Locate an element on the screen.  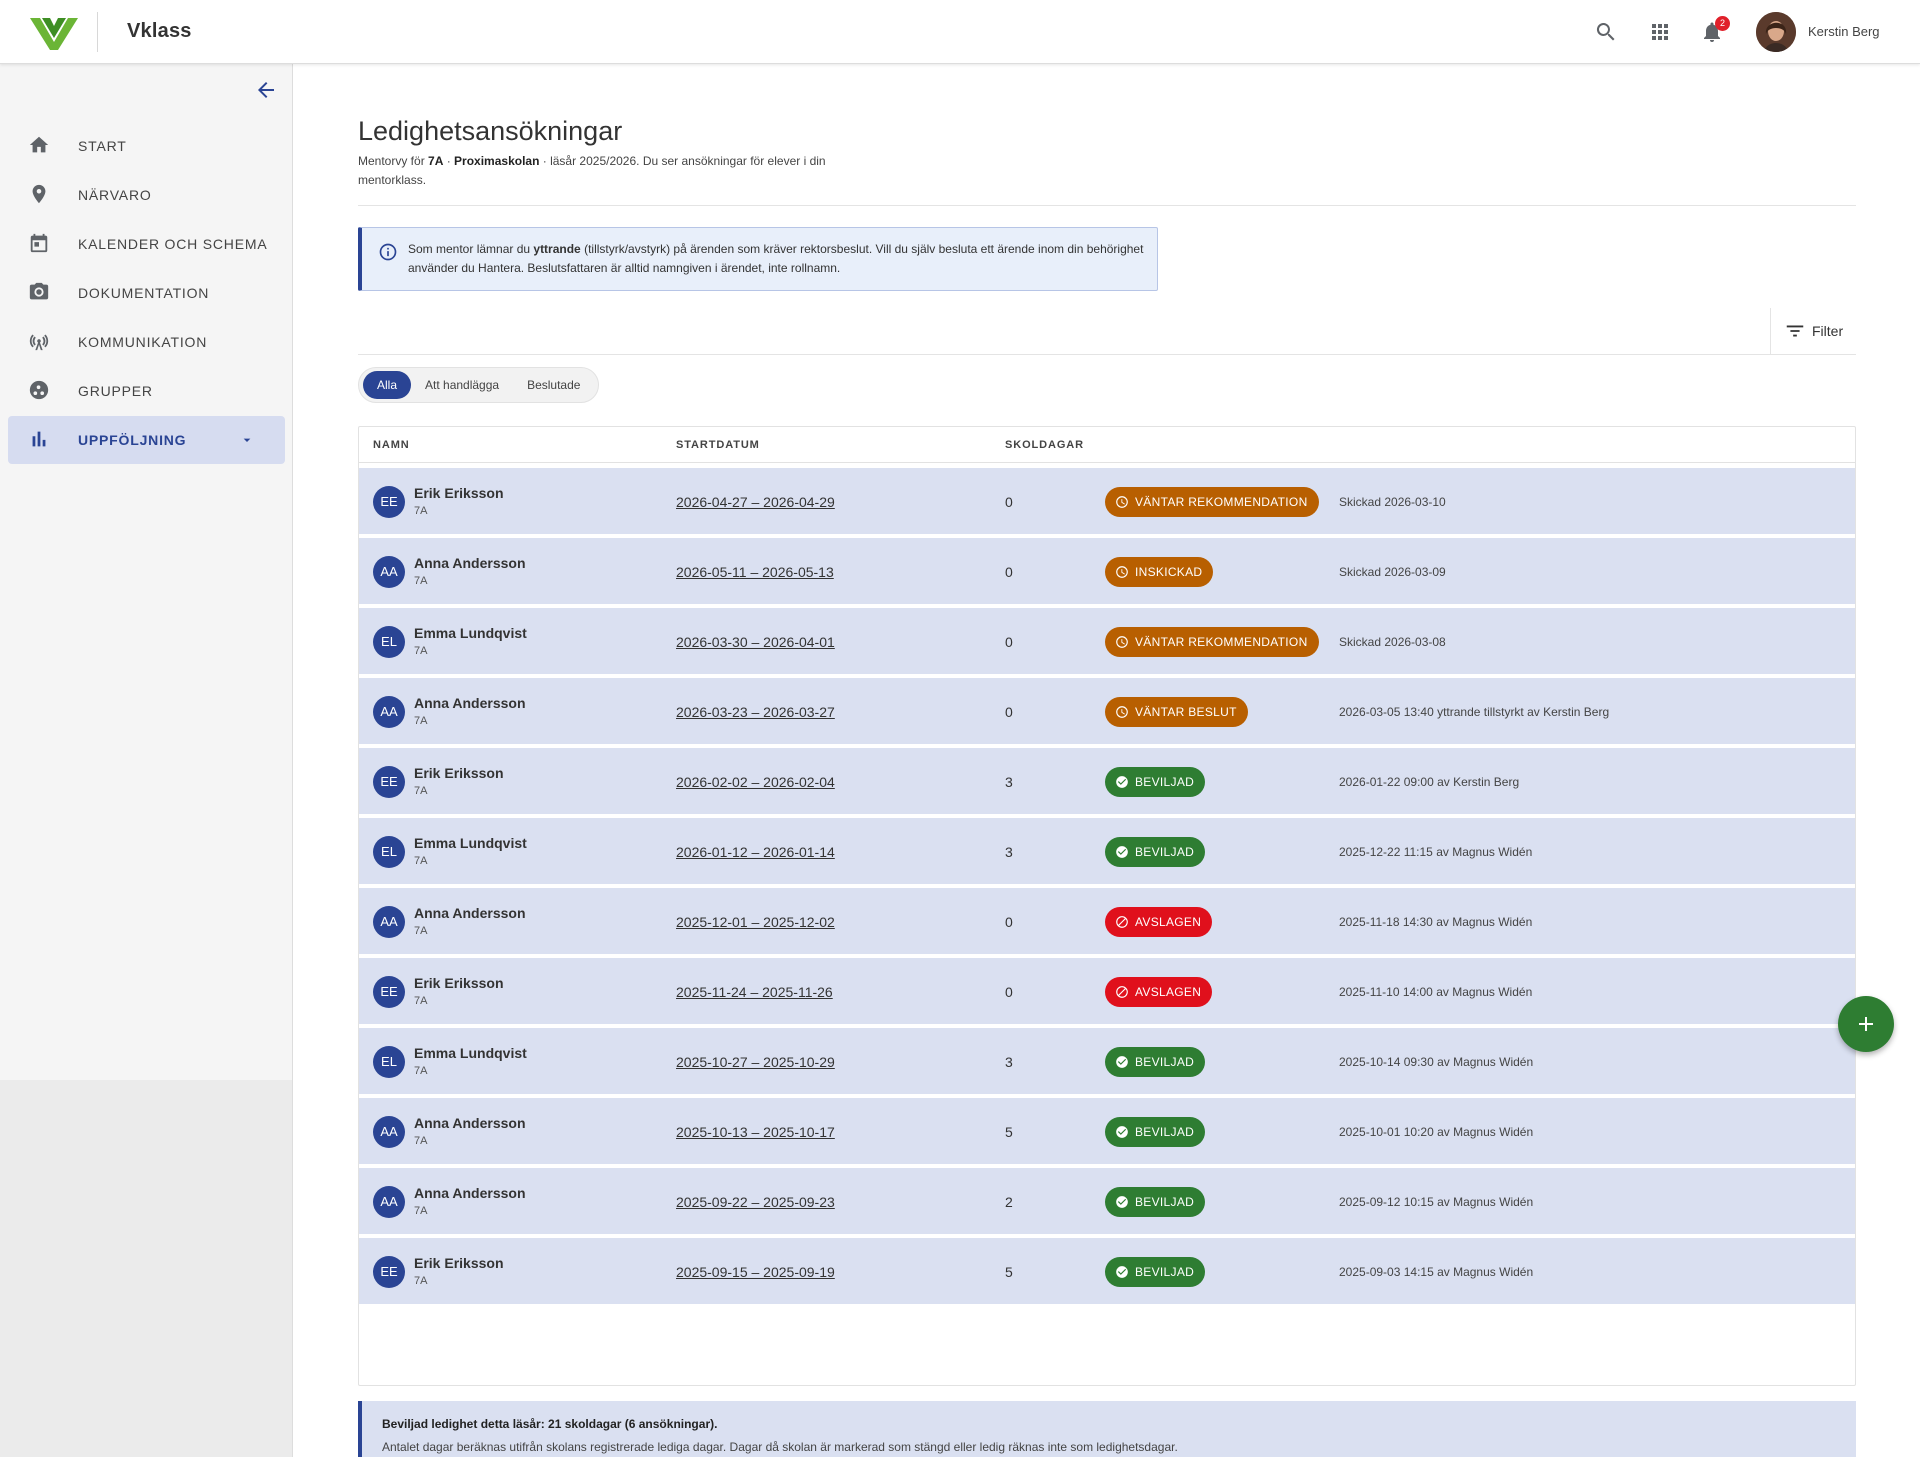
chevron-down-icon is located at coordinates (247, 440).